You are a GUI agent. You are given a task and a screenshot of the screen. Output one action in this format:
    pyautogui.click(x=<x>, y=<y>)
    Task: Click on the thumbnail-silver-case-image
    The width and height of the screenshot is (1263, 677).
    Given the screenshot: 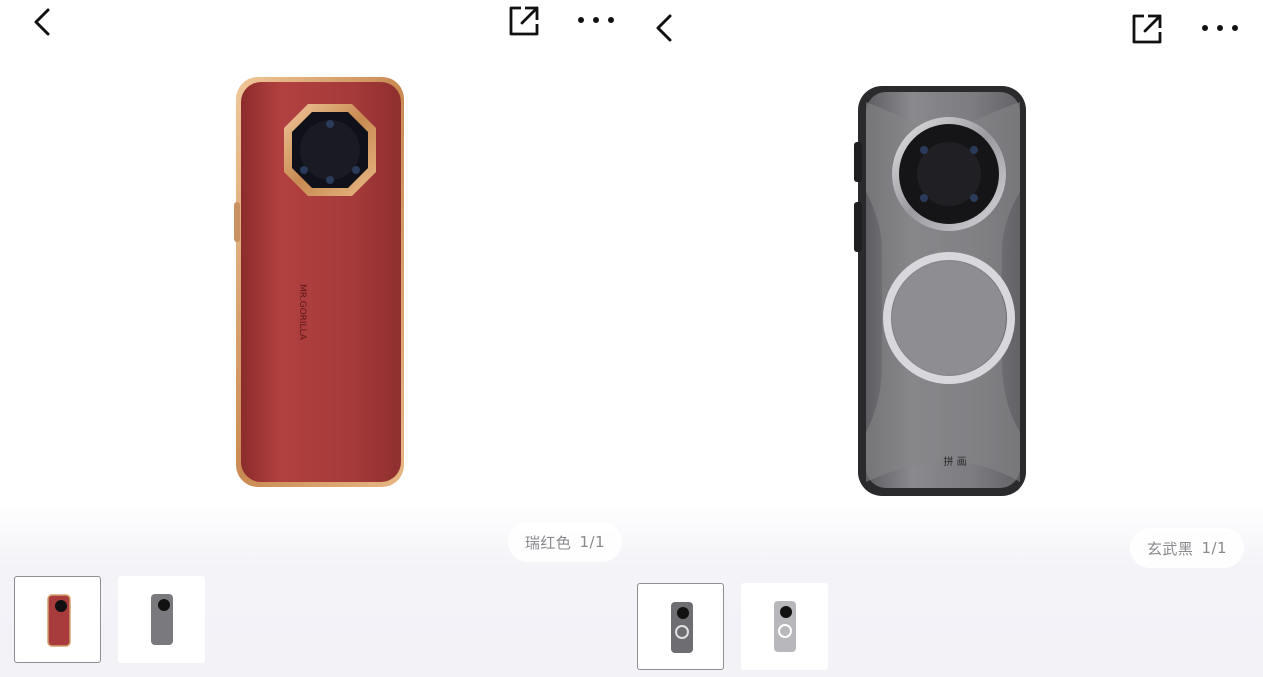 What is the action you would take?
    pyautogui.click(x=785, y=626)
    